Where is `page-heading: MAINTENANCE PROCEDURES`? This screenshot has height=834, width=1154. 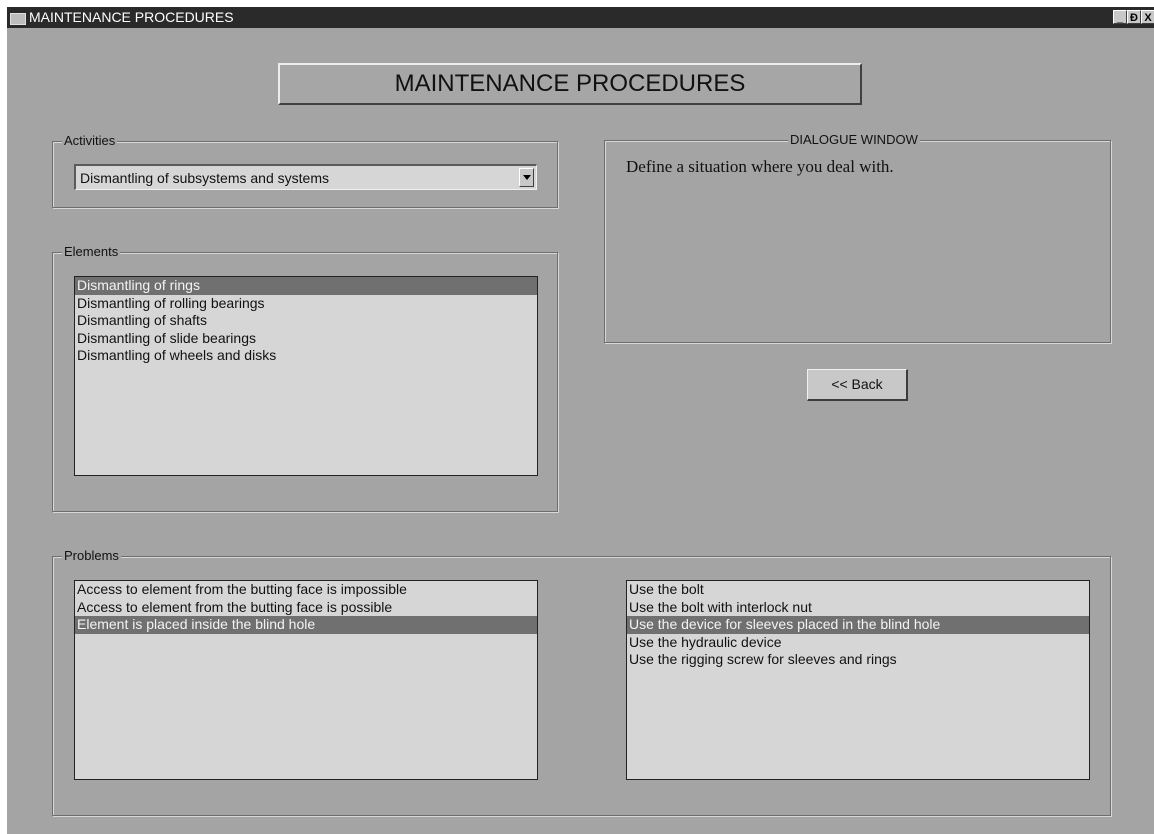 page-heading: MAINTENANCE PROCEDURES is located at coordinates (570, 84).